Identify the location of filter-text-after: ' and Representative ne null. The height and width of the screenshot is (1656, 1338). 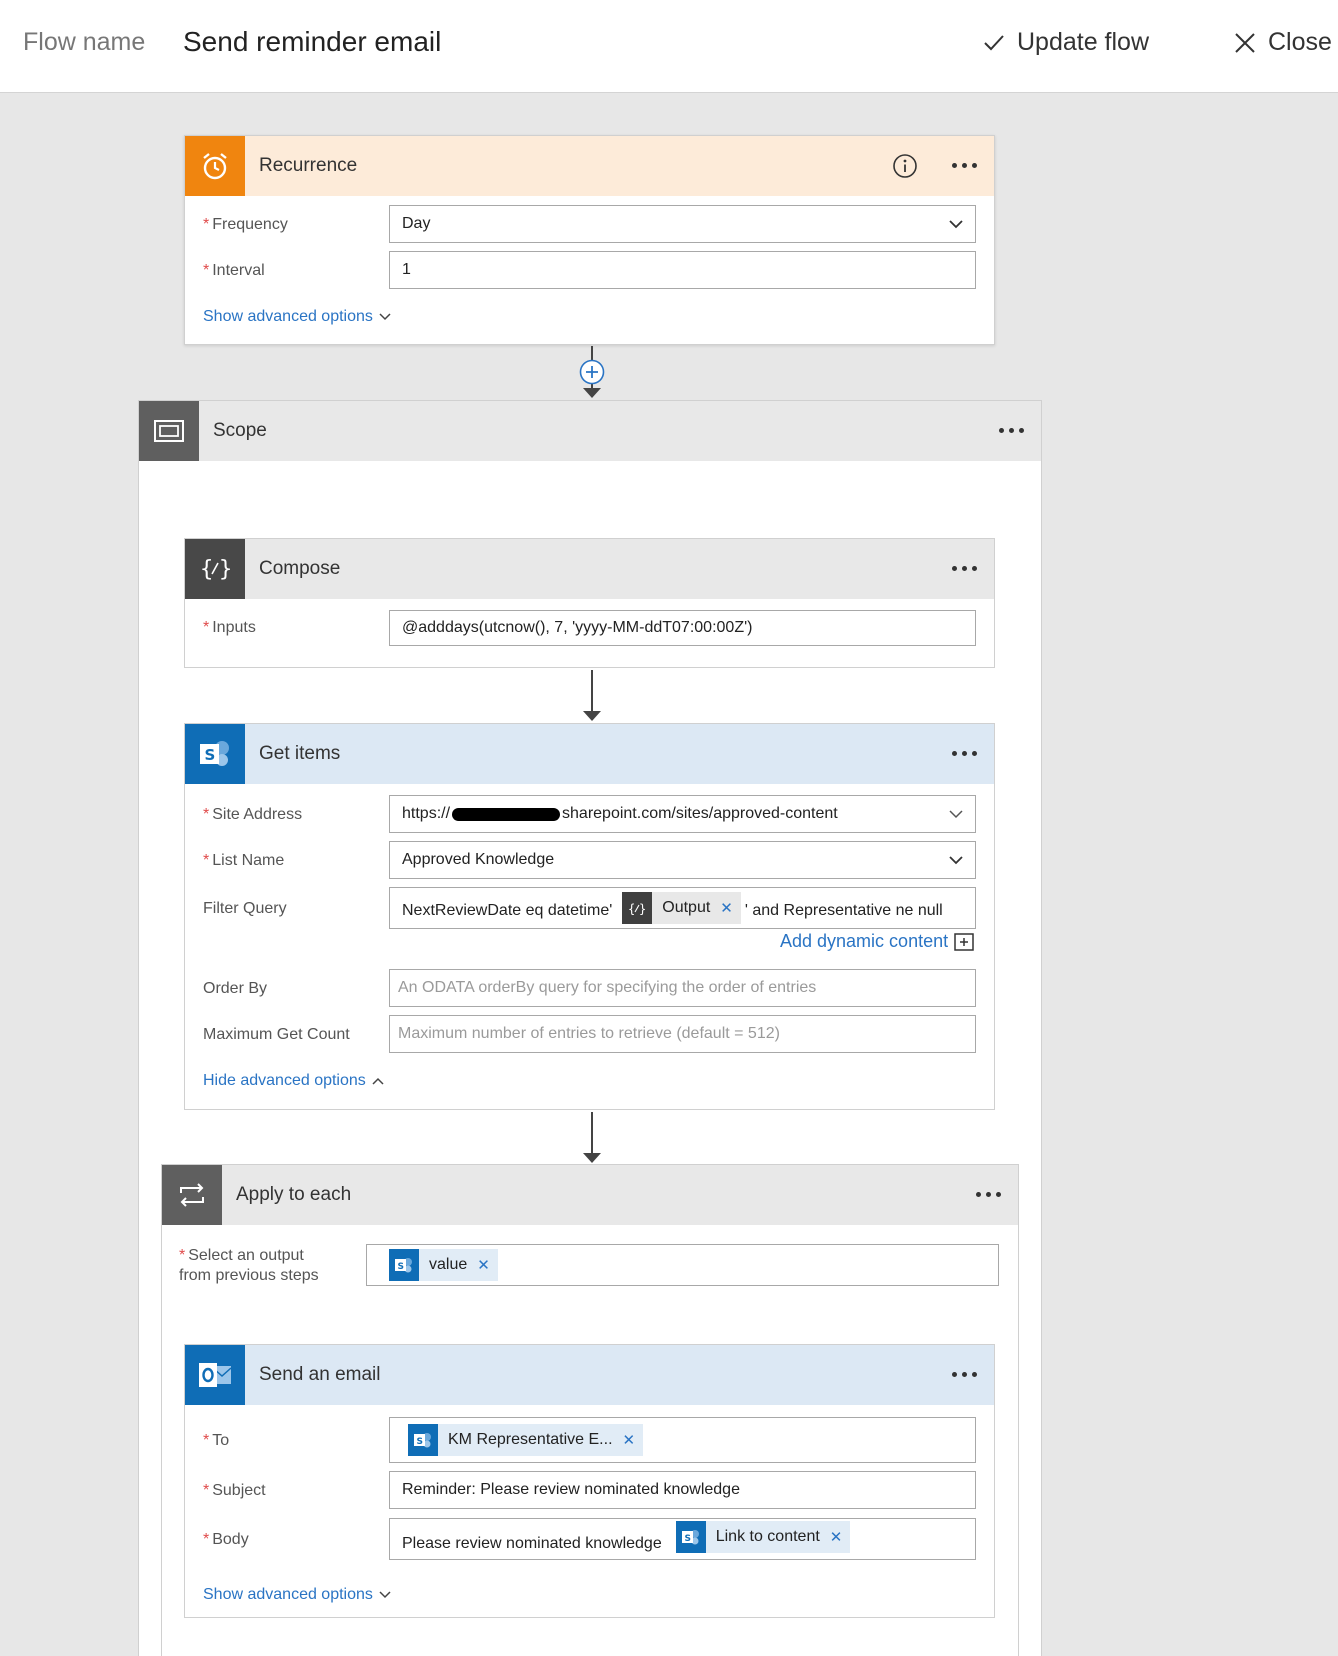
(843, 910).